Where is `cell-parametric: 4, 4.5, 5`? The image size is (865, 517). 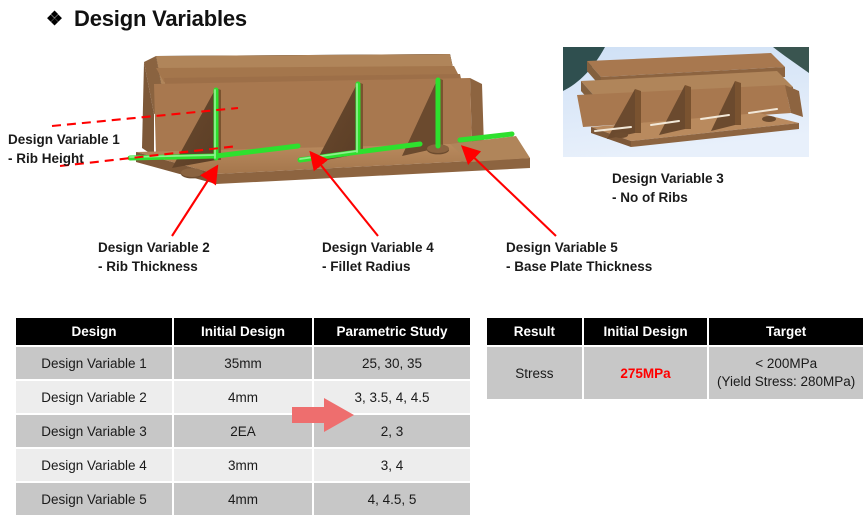 cell-parametric: 4, 4.5, 5 is located at coordinates (392, 499).